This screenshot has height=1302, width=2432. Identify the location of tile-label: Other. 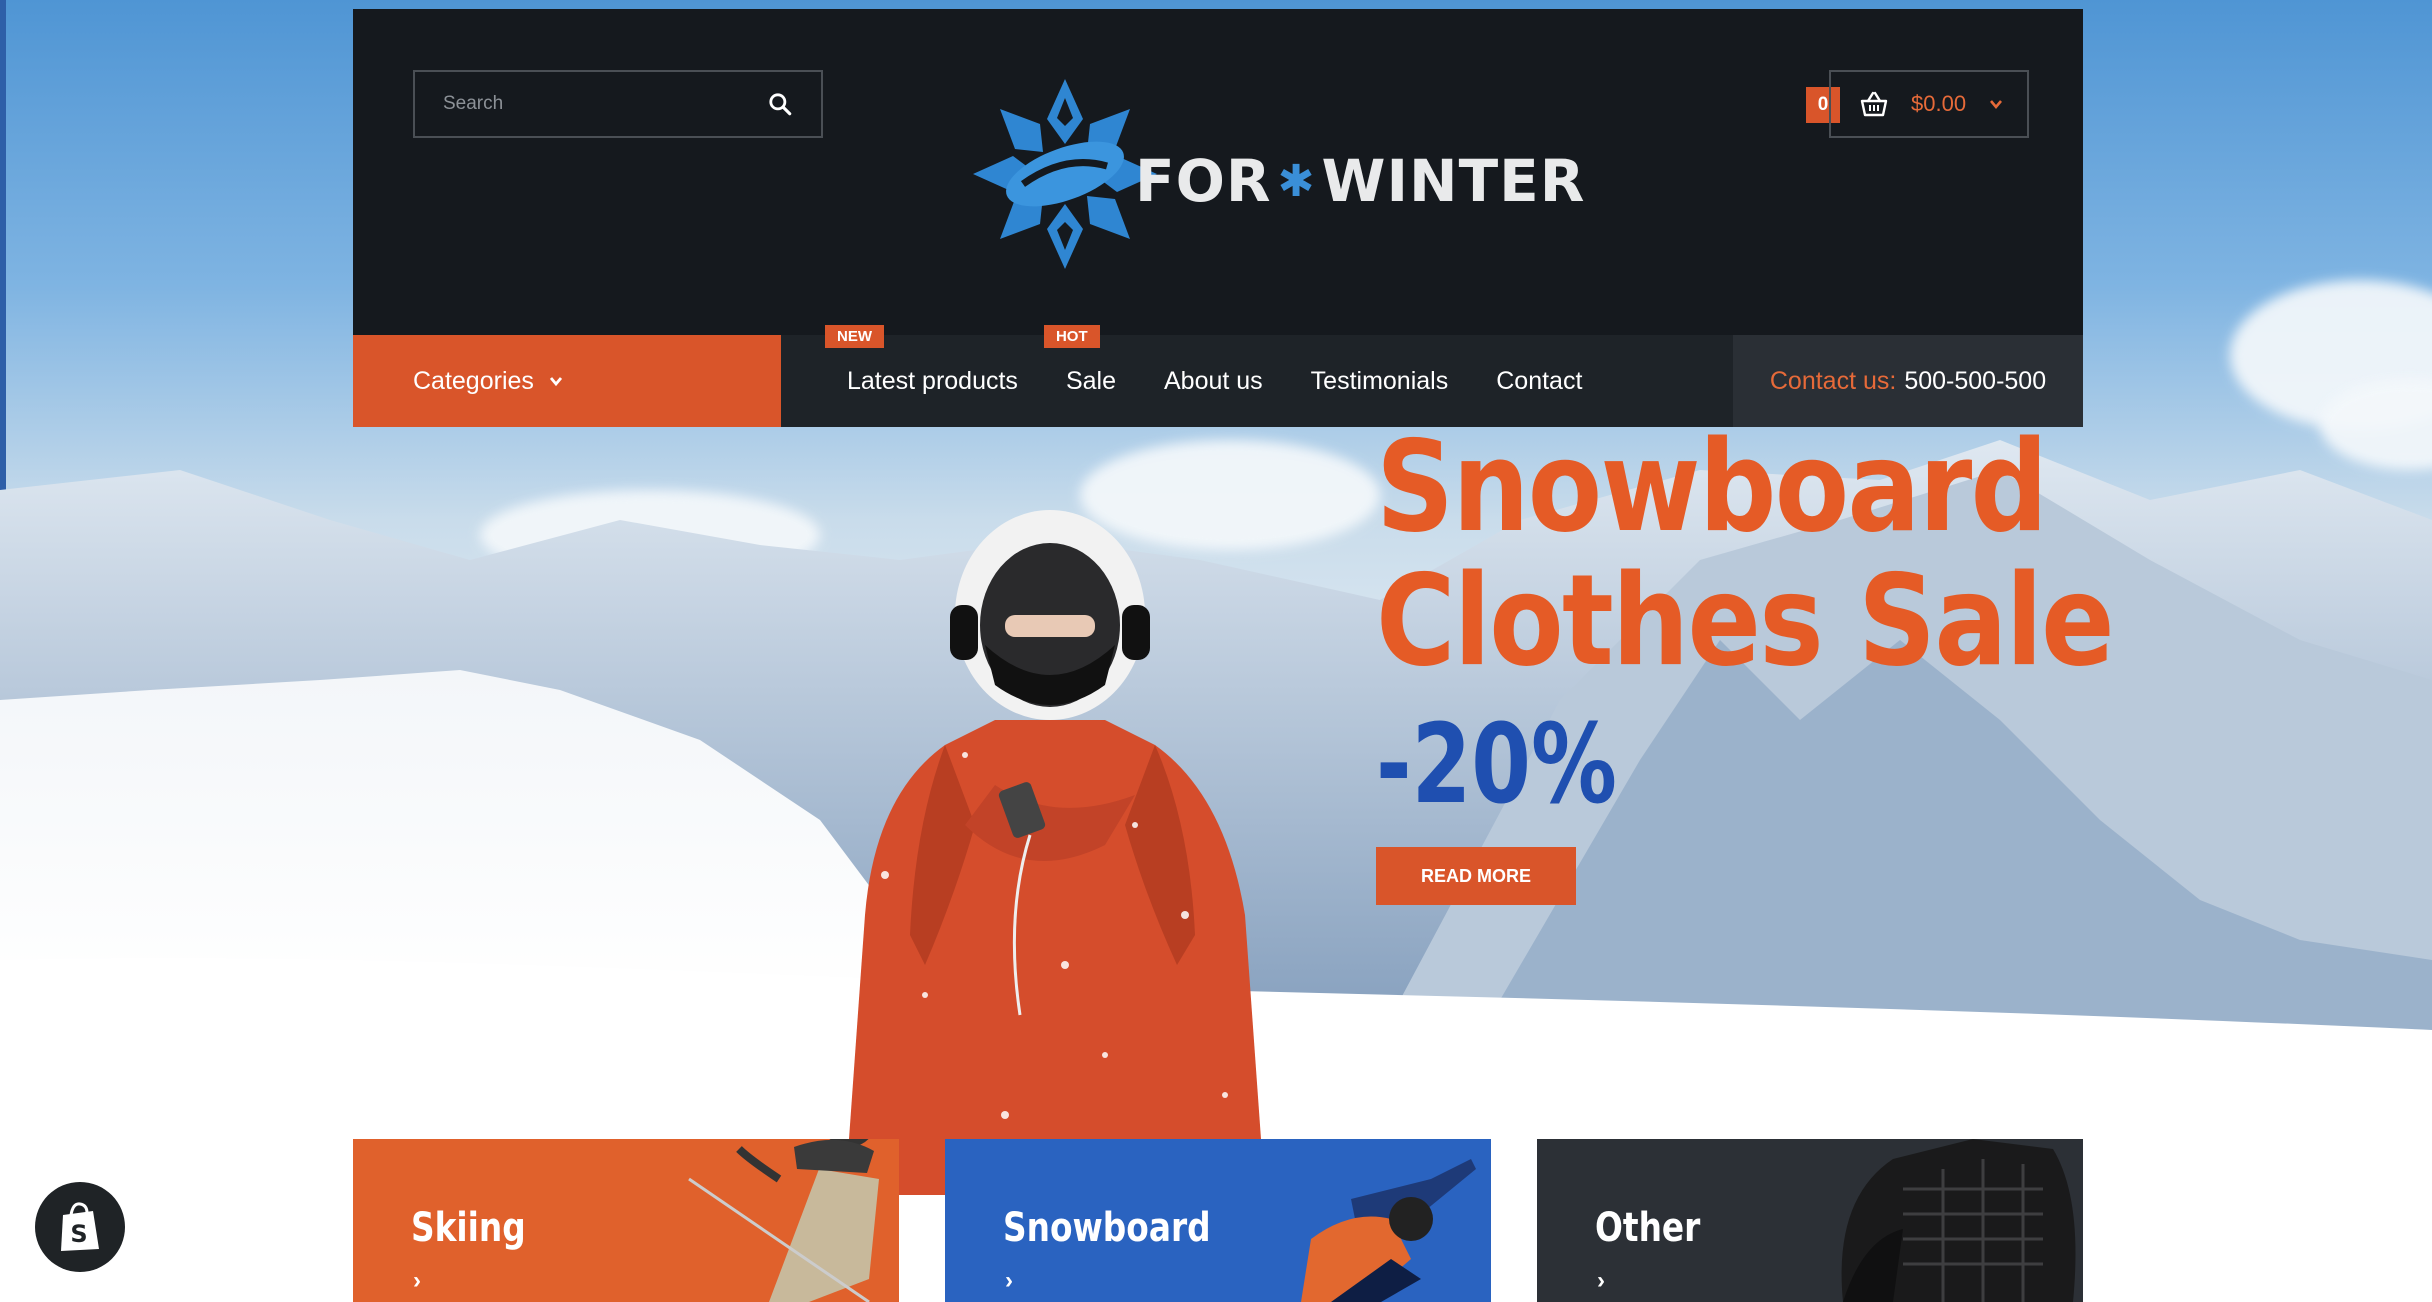
(1648, 1228).